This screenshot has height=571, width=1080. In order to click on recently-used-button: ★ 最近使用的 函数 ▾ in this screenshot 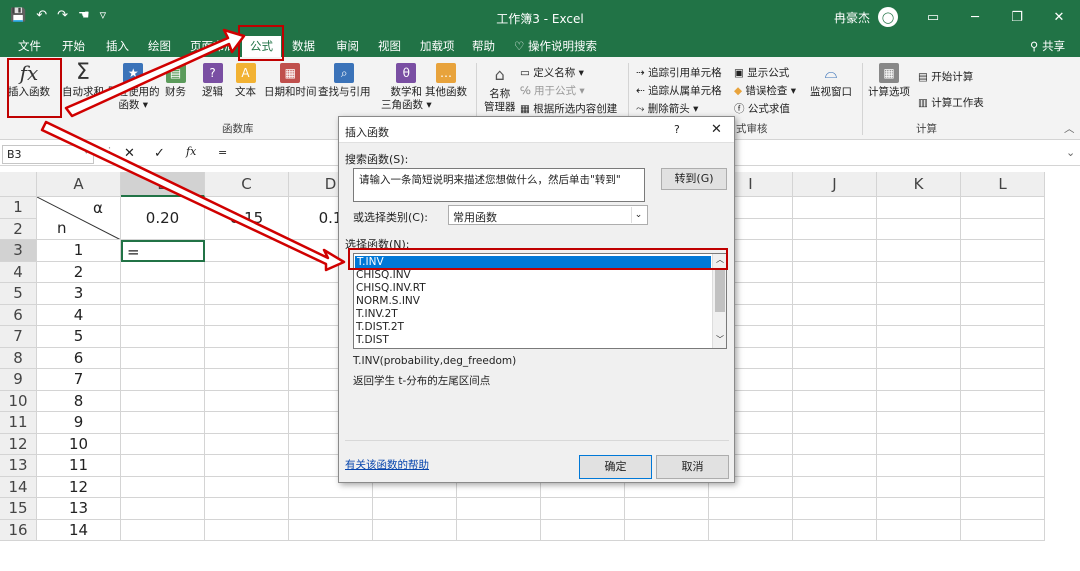, I will do `click(133, 87)`.